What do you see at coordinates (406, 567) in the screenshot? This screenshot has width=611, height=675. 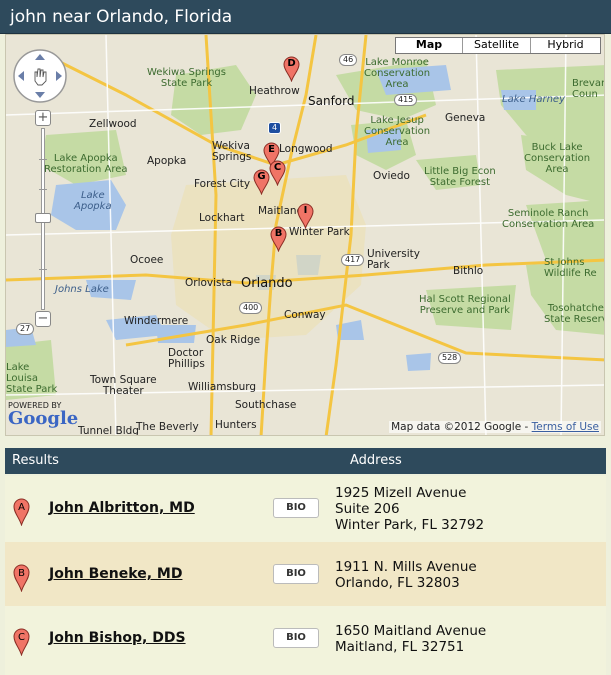 I see `address-line: 1911 N. Mills Avenue` at bounding box center [406, 567].